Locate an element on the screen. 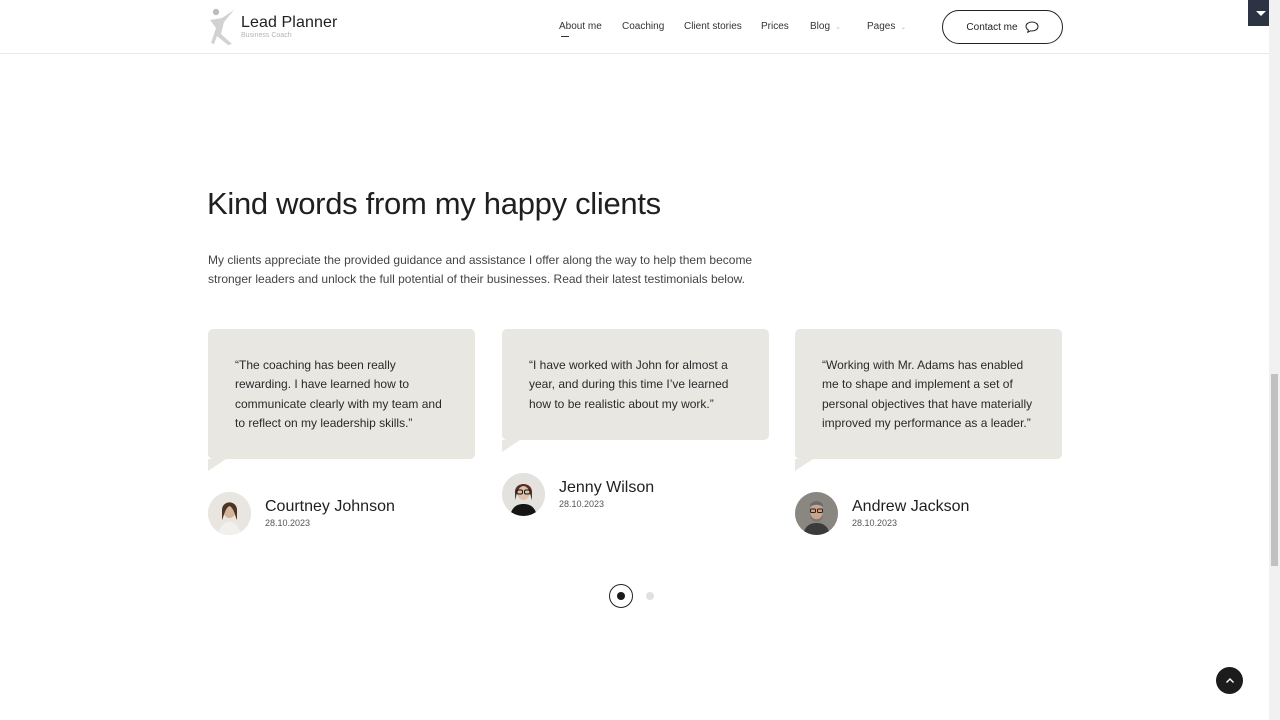 The height and width of the screenshot is (720, 1280). nav-item-coaching: Coaching is located at coordinates (643, 26).